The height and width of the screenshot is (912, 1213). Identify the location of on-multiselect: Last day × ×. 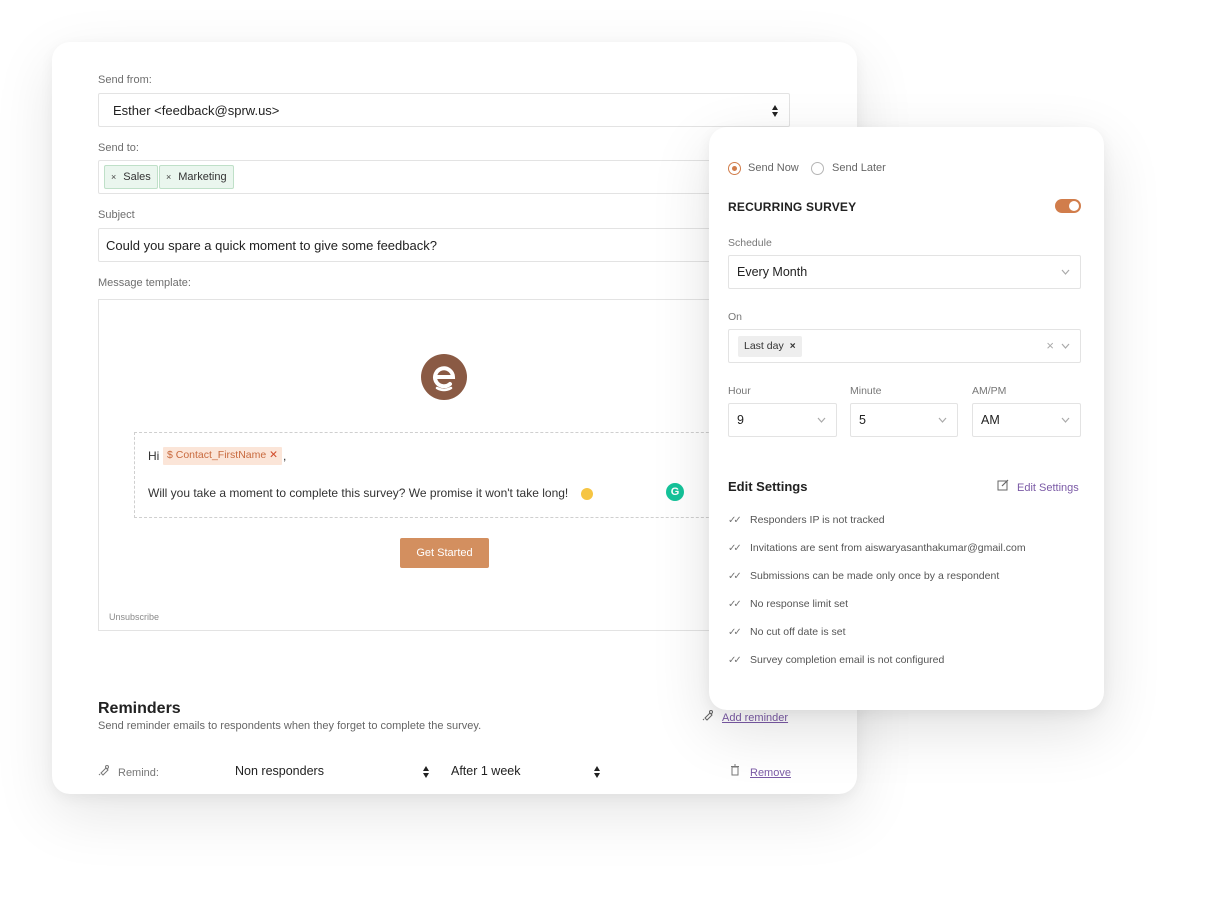
(904, 346).